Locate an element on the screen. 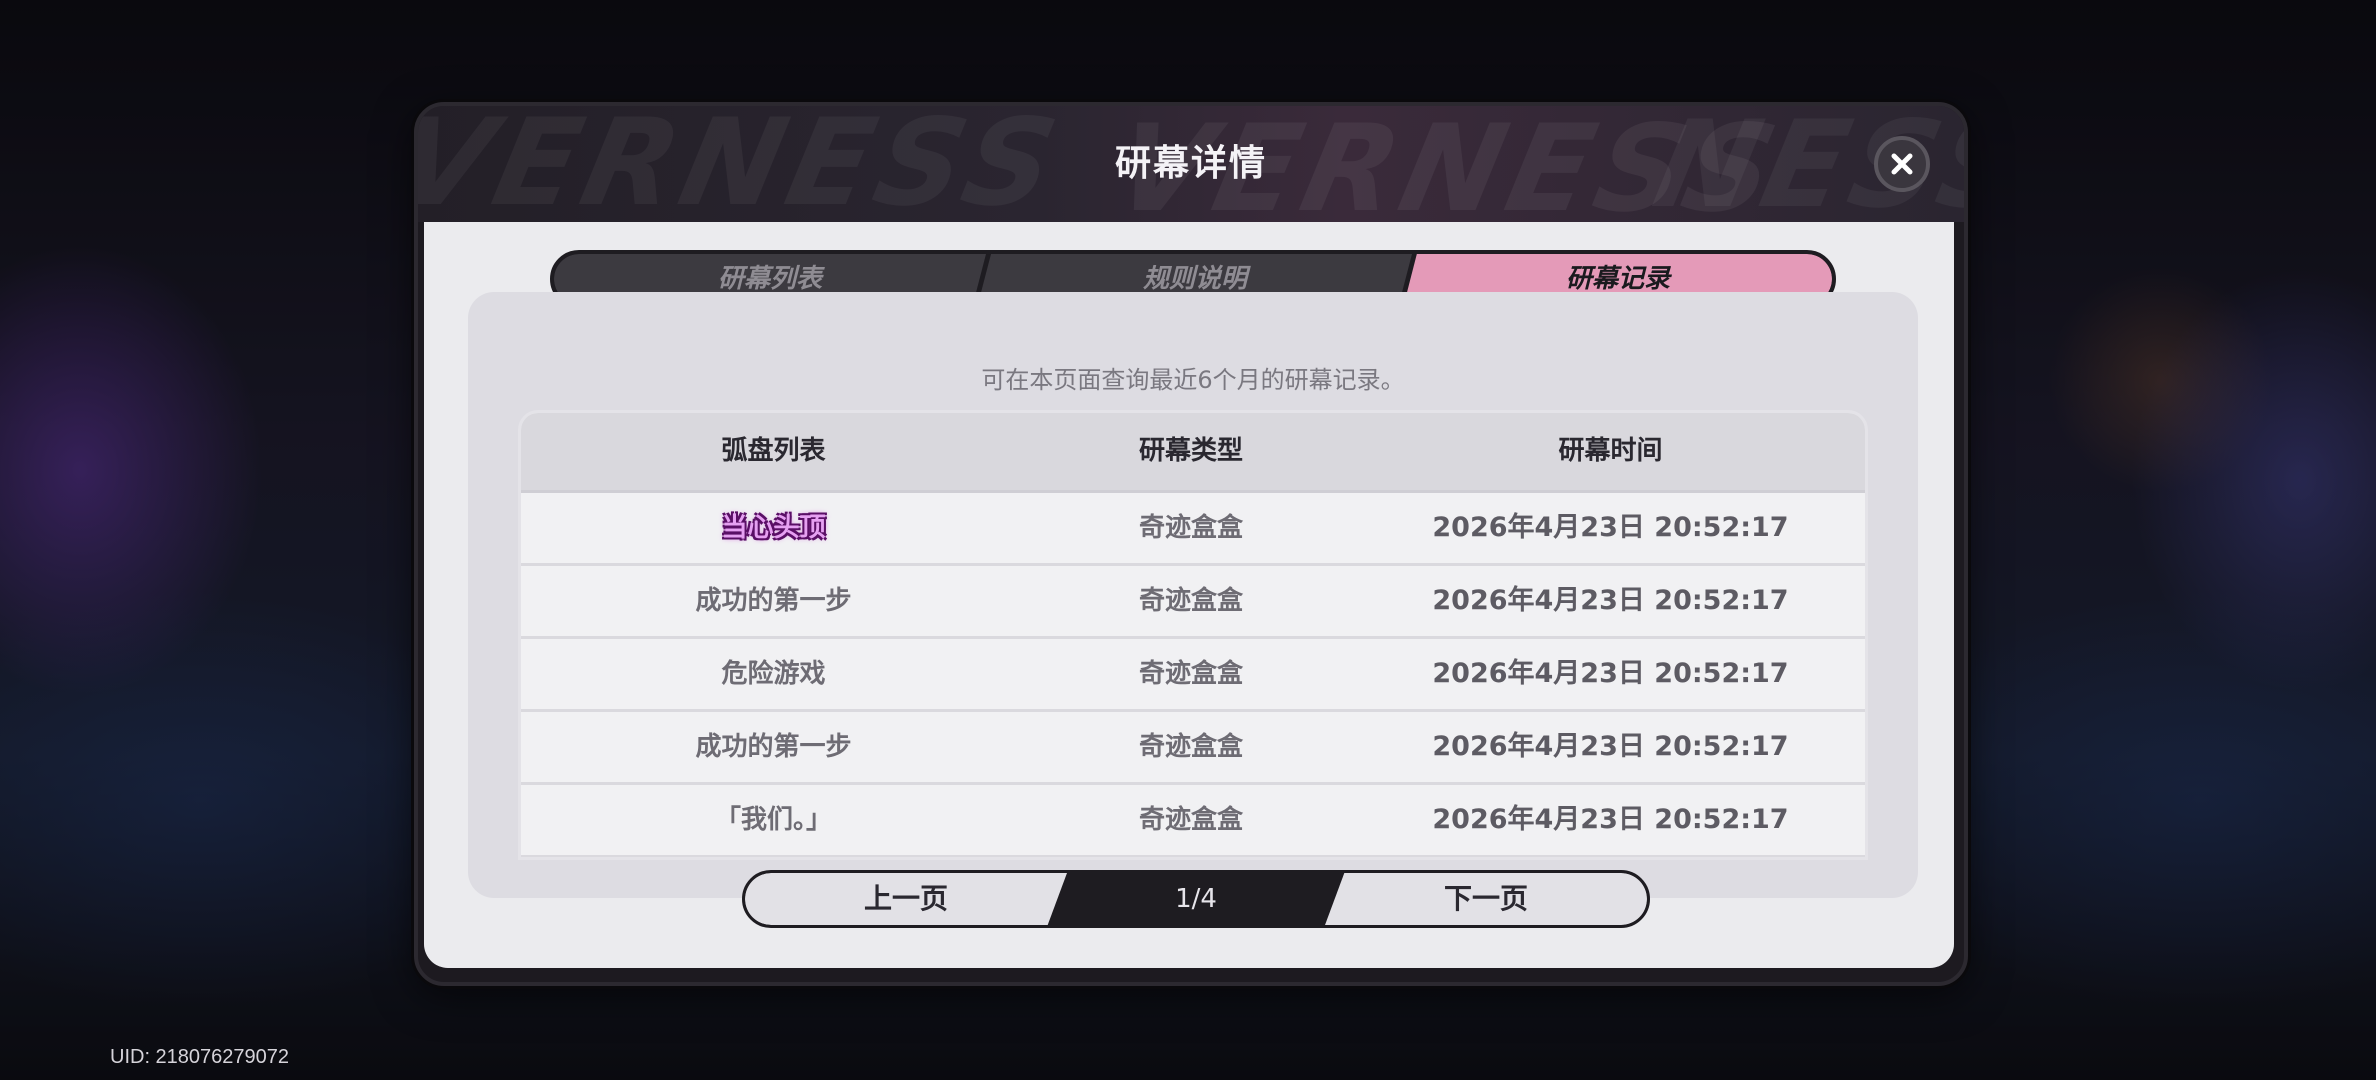  uid-label: UID: 218076279072 is located at coordinates (200, 1057).